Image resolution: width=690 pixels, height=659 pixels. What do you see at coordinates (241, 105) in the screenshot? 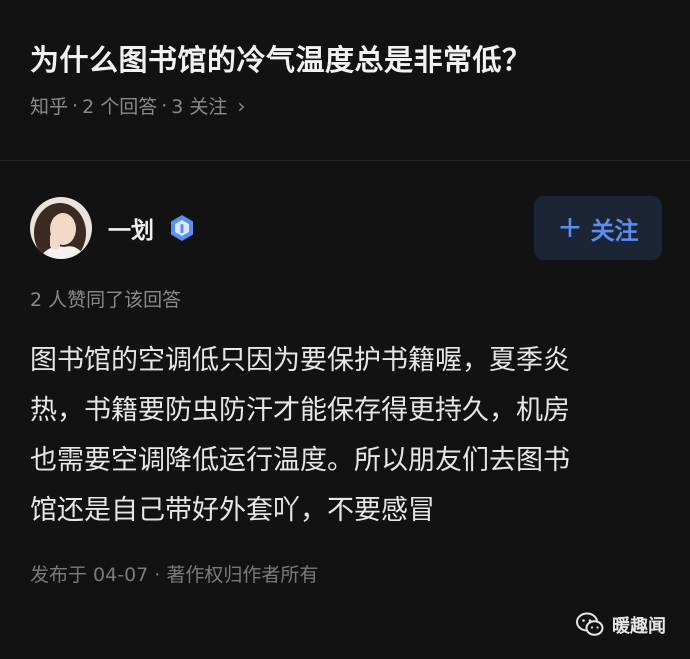
I see `chevron-right-icon: ›` at bounding box center [241, 105].